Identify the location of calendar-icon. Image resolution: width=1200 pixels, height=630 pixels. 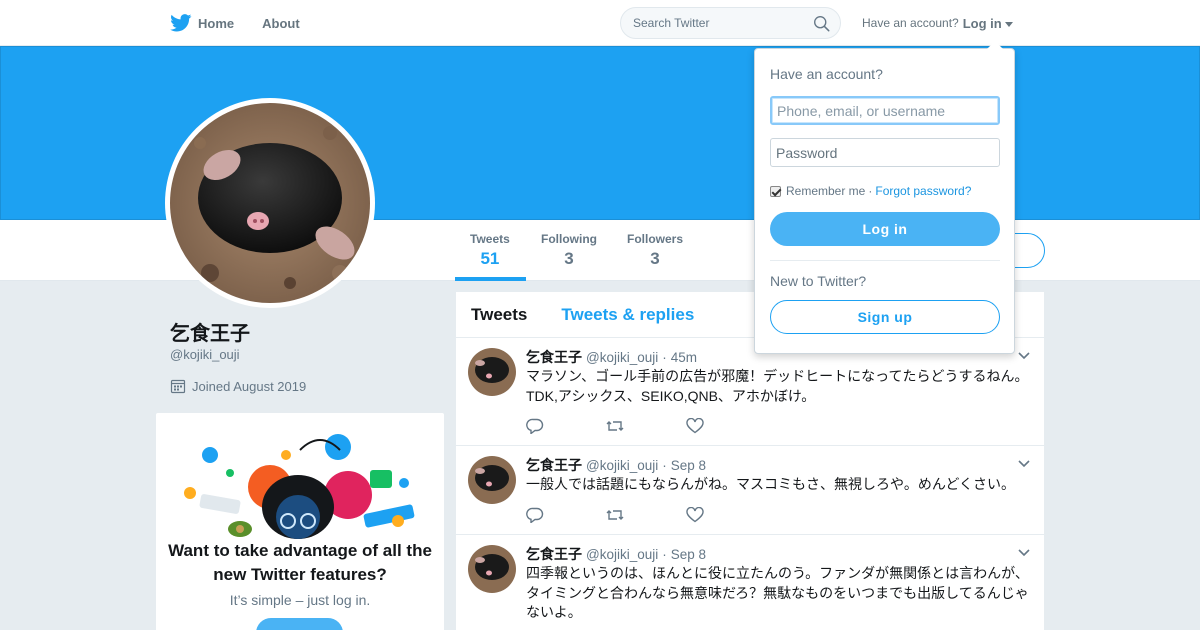
(178, 386).